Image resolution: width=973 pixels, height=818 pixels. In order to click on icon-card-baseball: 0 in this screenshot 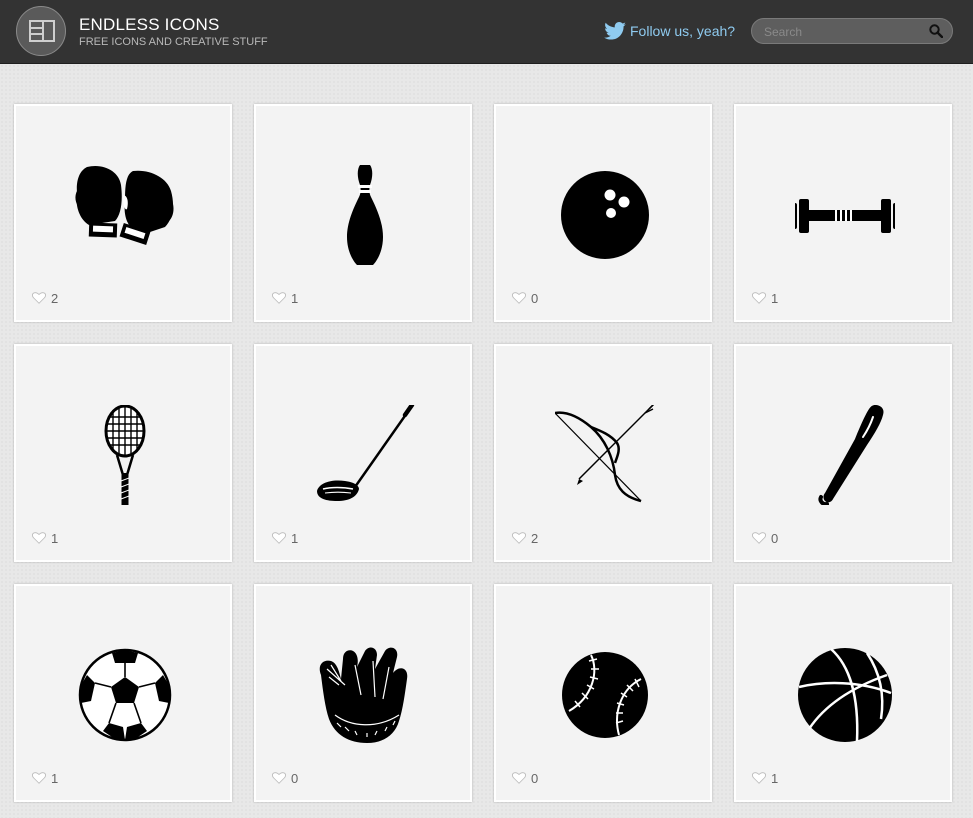, I will do `click(603, 693)`.